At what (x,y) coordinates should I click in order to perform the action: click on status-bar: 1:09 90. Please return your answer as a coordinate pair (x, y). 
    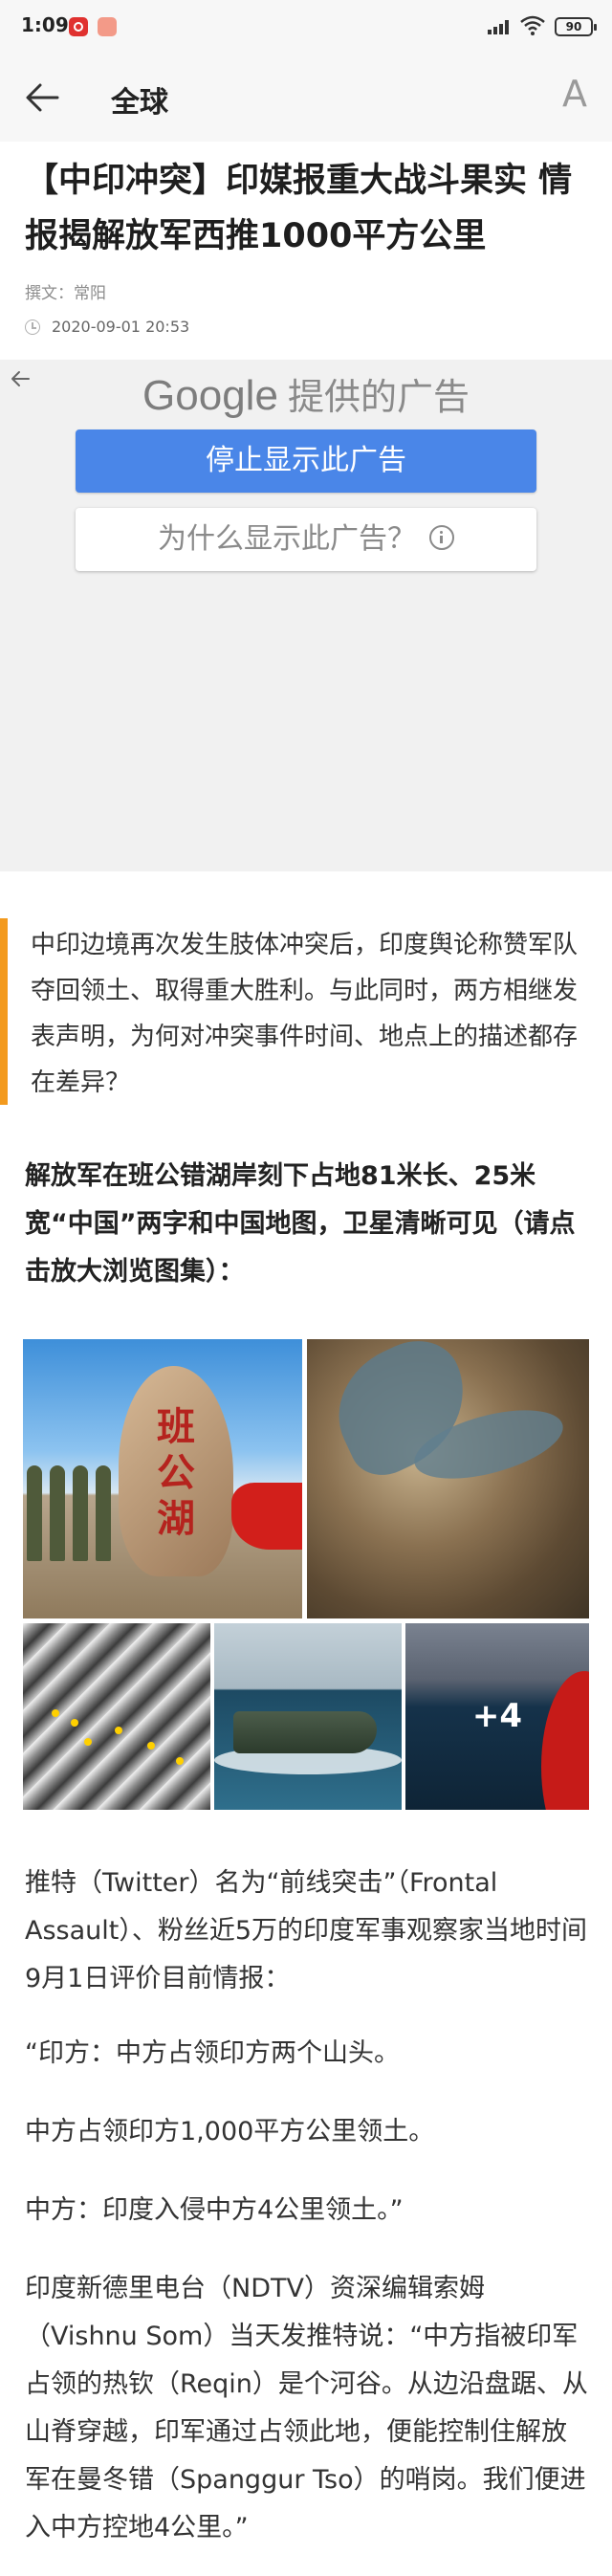
    Looking at the image, I should click on (306, 27).